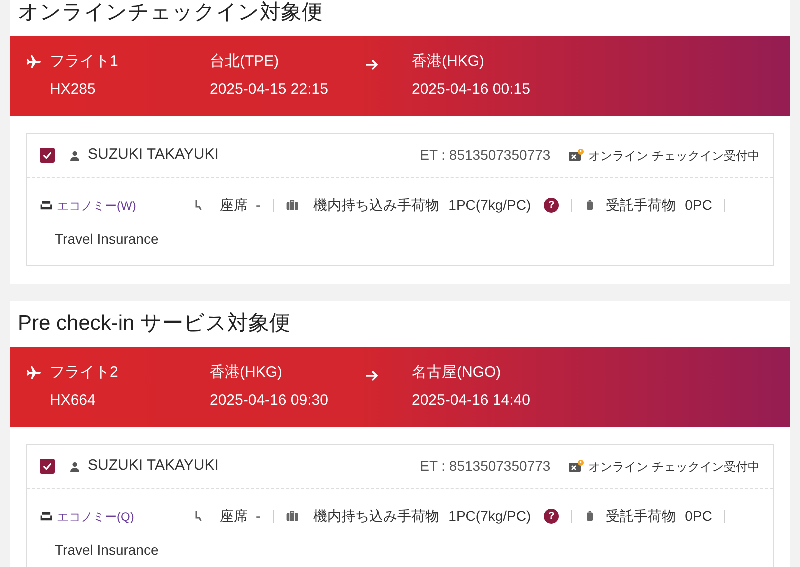 This screenshot has width=800, height=567. I want to click on origin-airport: 香港(HKG), so click(247, 372).